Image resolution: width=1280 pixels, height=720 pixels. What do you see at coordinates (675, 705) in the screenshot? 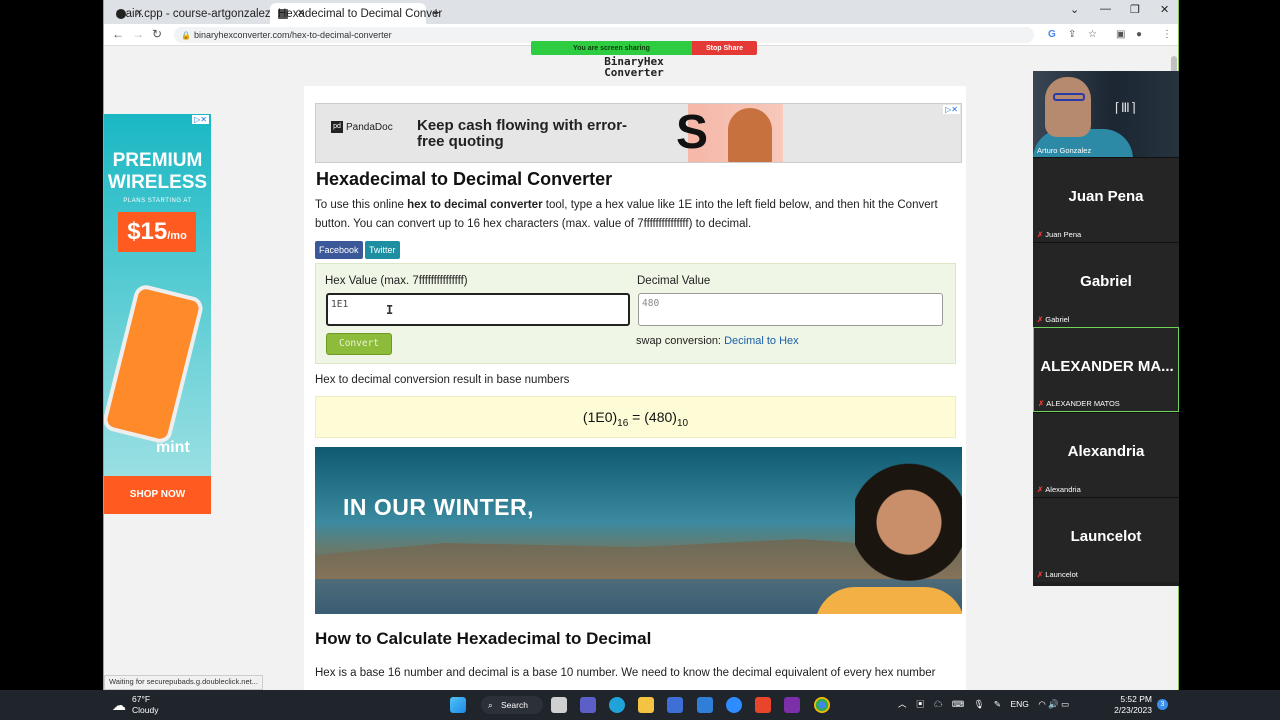
I see `store-icon` at bounding box center [675, 705].